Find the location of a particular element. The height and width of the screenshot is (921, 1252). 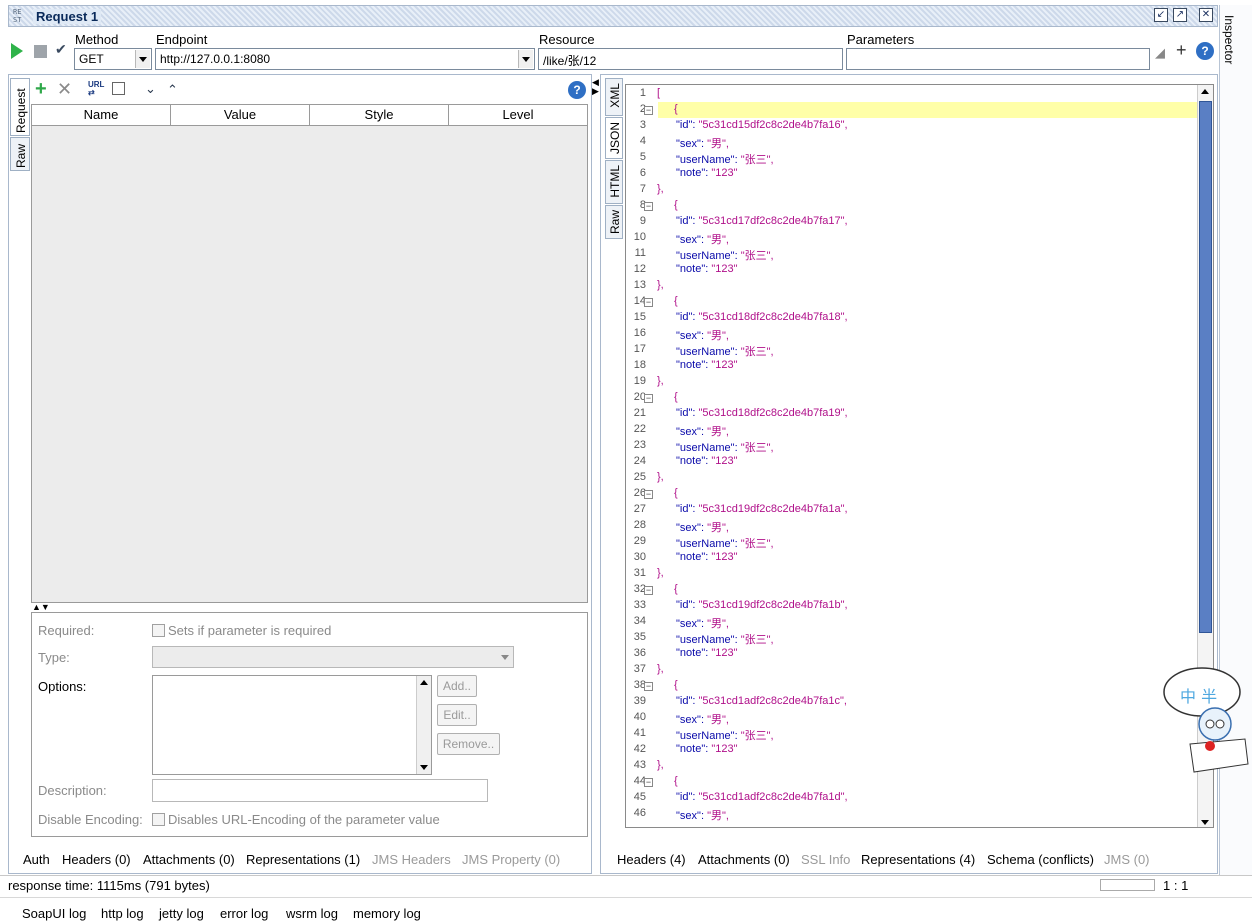

minimize-icon: ↙ is located at coordinates (1161, 15).